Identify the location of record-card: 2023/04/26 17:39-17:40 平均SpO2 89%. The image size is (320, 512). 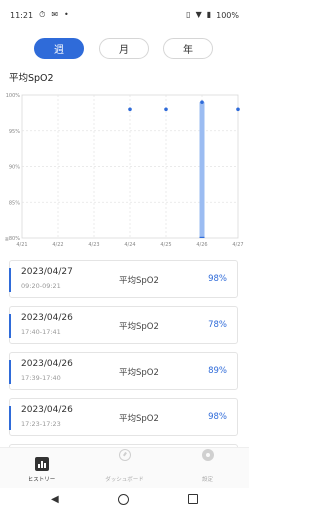
(123, 371).